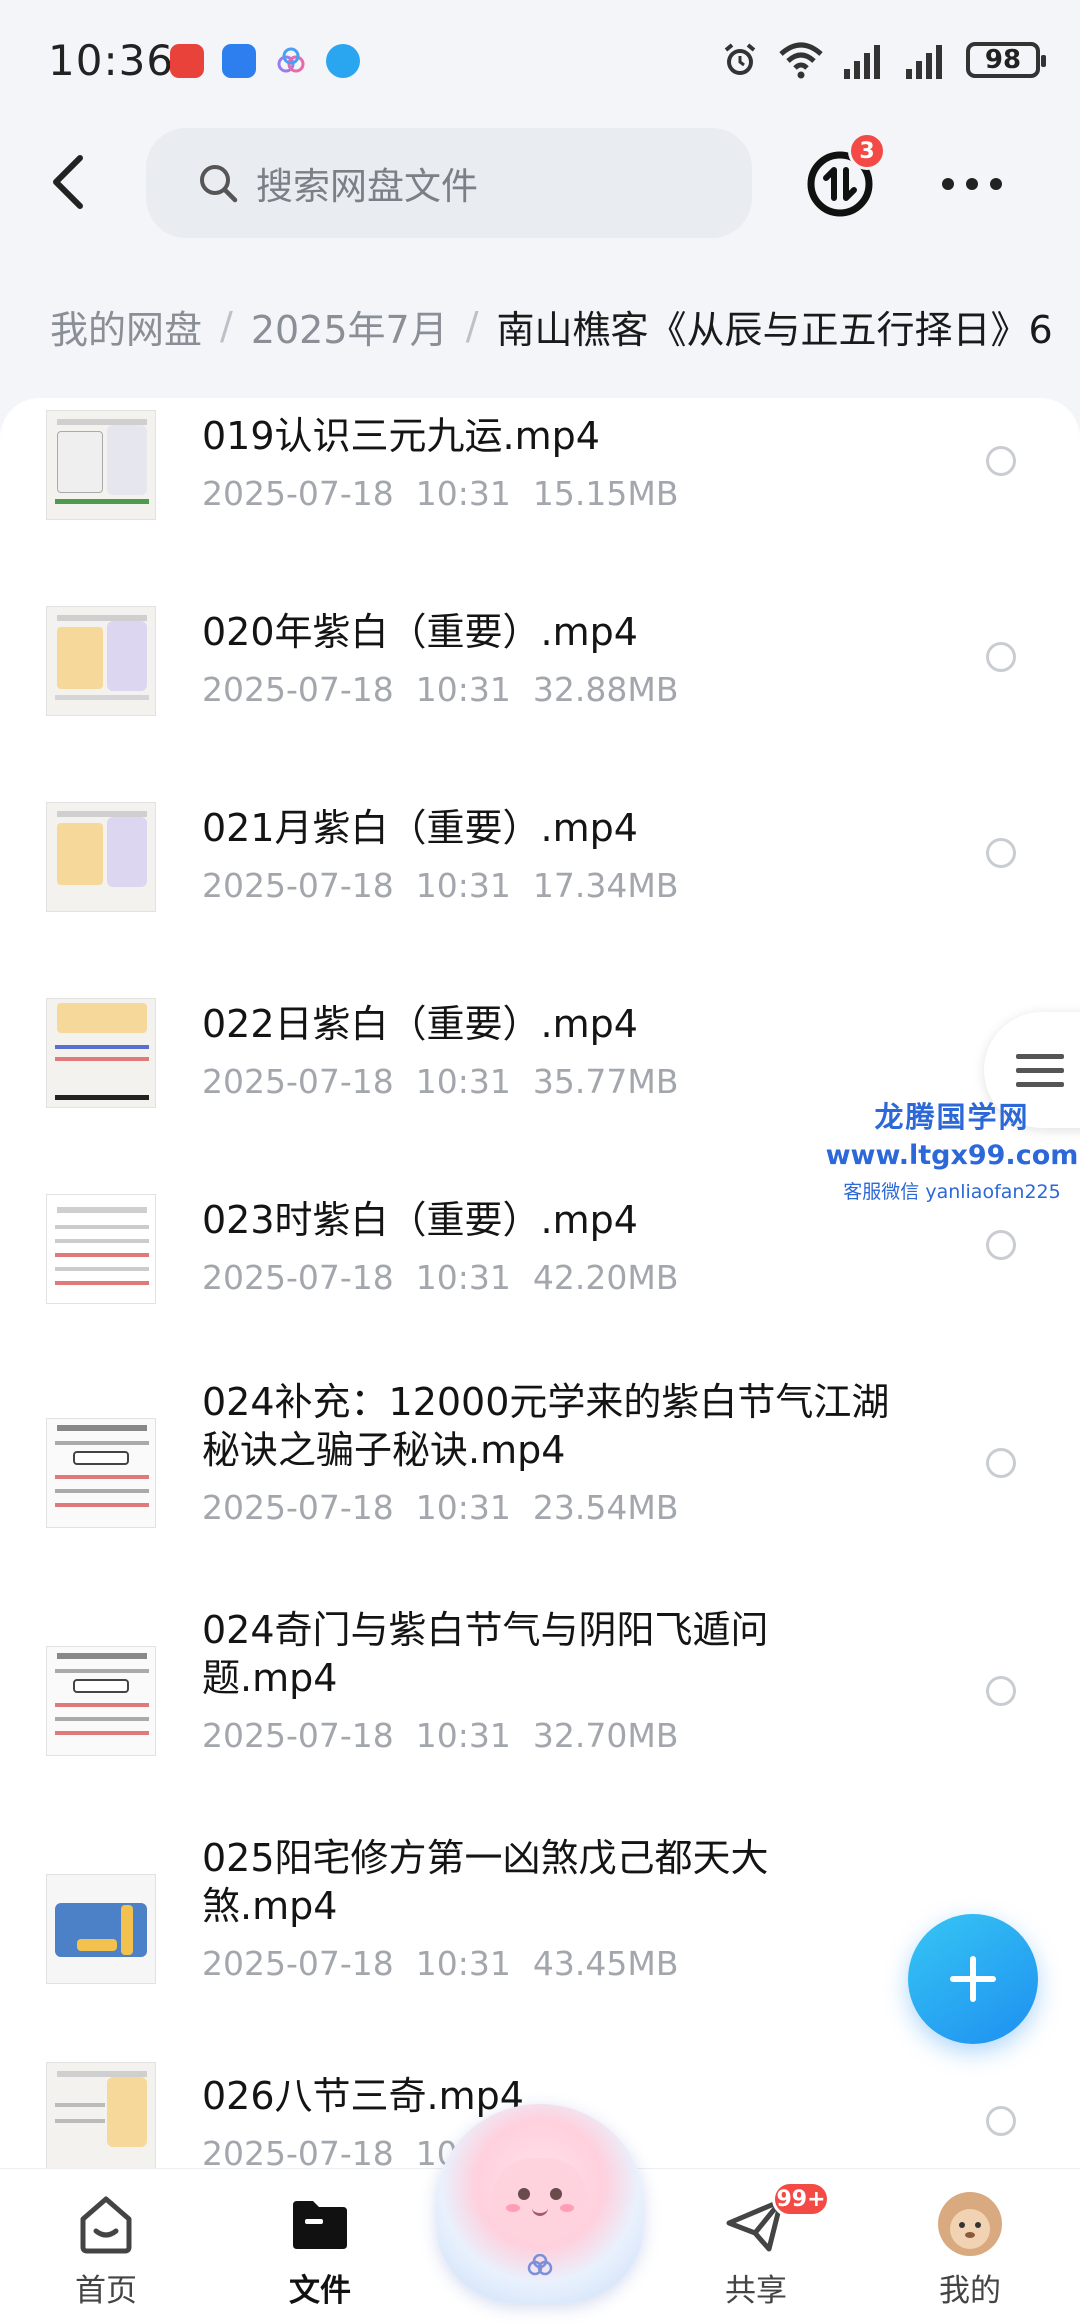 This screenshot has height=2324, width=1080. I want to click on file-name: 021月紫白（重要）.mp4, so click(420, 828).